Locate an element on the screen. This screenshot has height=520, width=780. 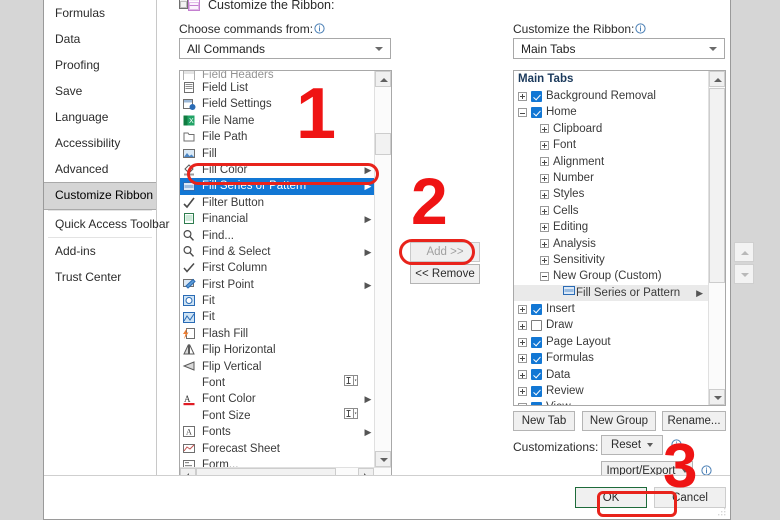
command-list-item: First Point ▶ is located at coordinates (277, 285).